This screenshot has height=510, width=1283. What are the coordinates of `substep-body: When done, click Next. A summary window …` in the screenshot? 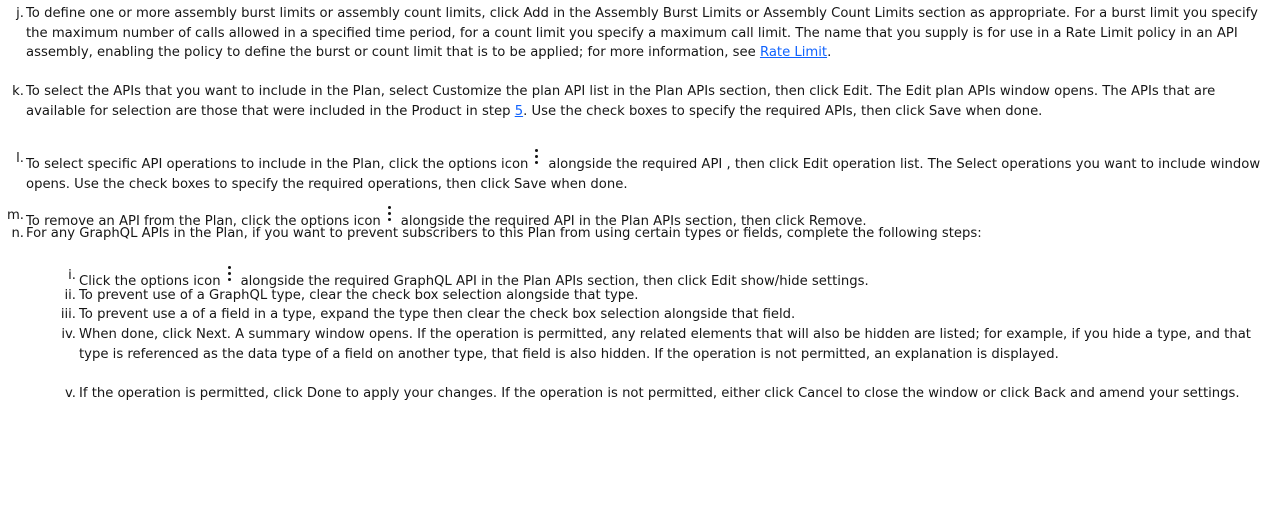 It's located at (670, 344).